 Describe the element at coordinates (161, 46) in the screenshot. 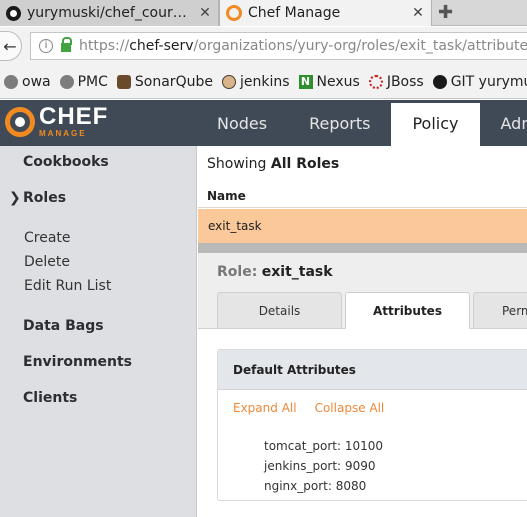

I see `url-host: chef-serv` at that location.